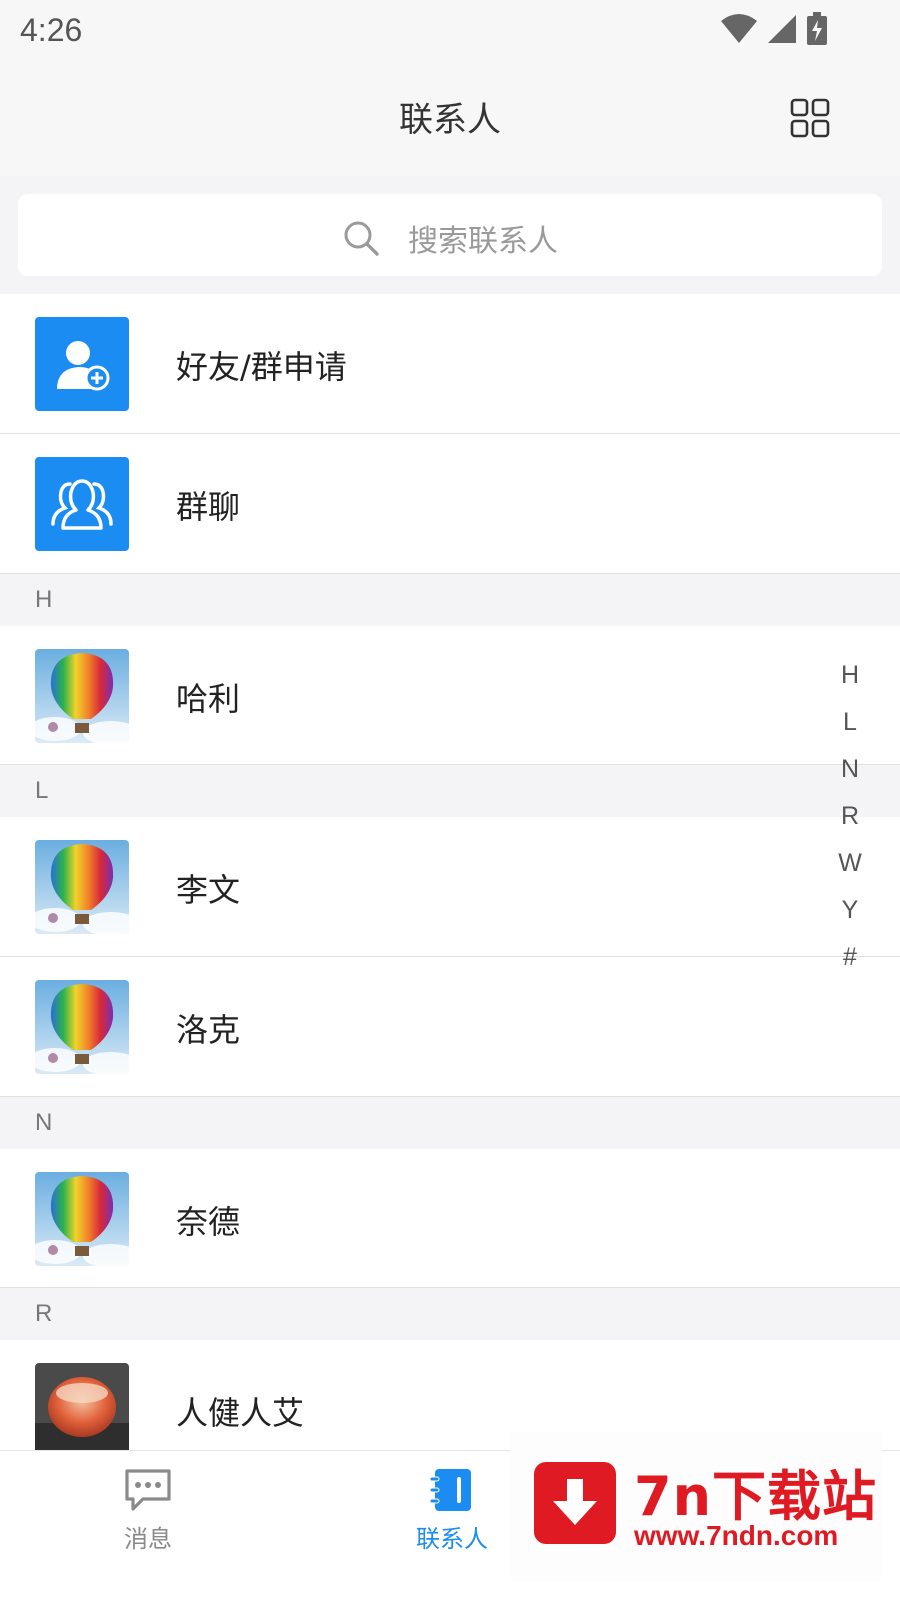 This screenshot has height=1600, width=900. Describe the element at coordinates (261, 367) in the screenshot. I see `list-item-label: 好友/群申请` at that location.